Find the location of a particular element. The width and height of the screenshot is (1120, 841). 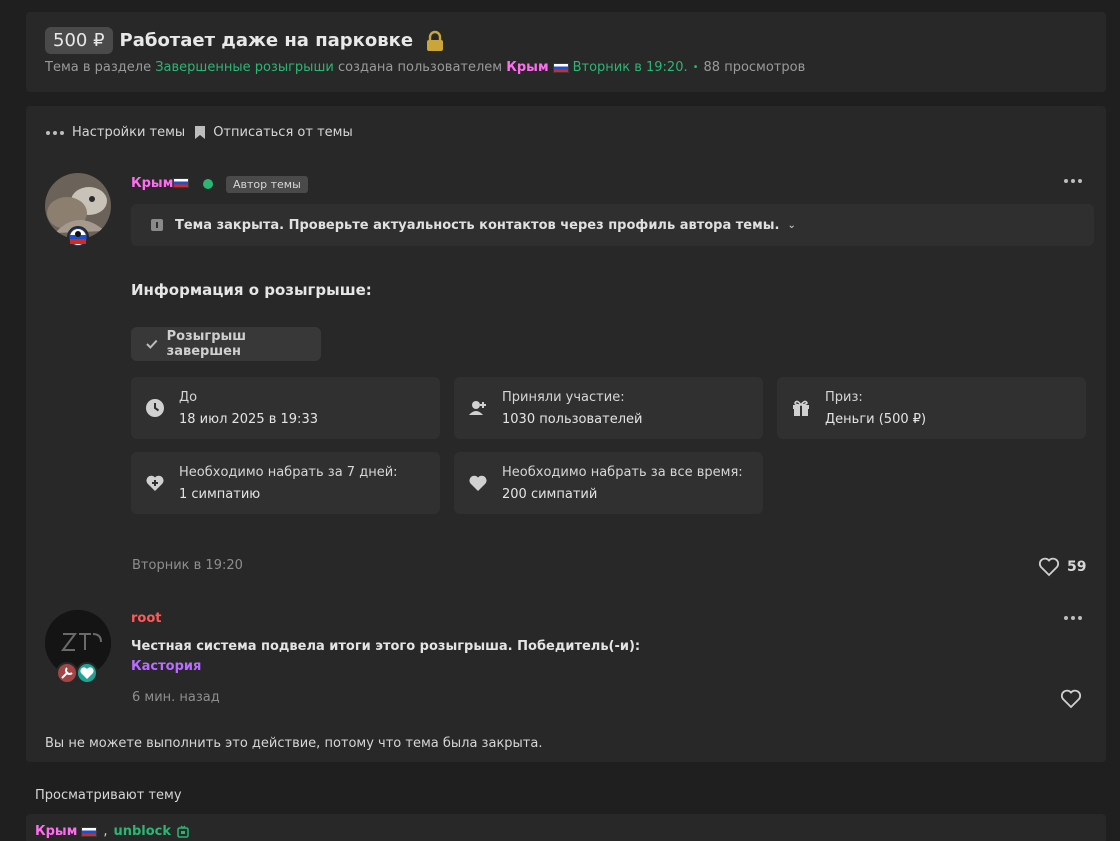

section-link: Завершенные розыгрыши is located at coordinates (244, 67).